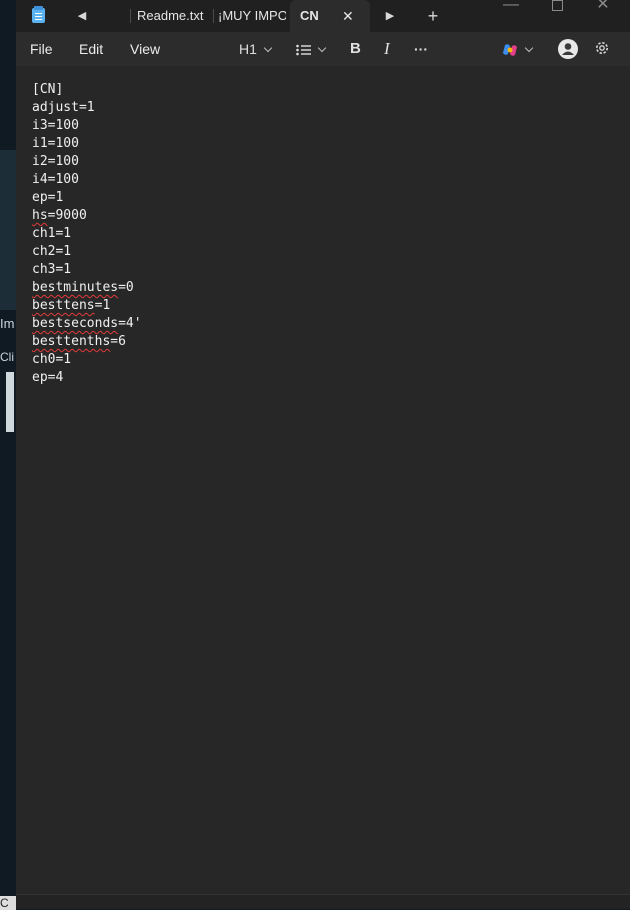 The height and width of the screenshot is (910, 630). I want to click on scroll-tabs-right-button: ▶, so click(390, 16).